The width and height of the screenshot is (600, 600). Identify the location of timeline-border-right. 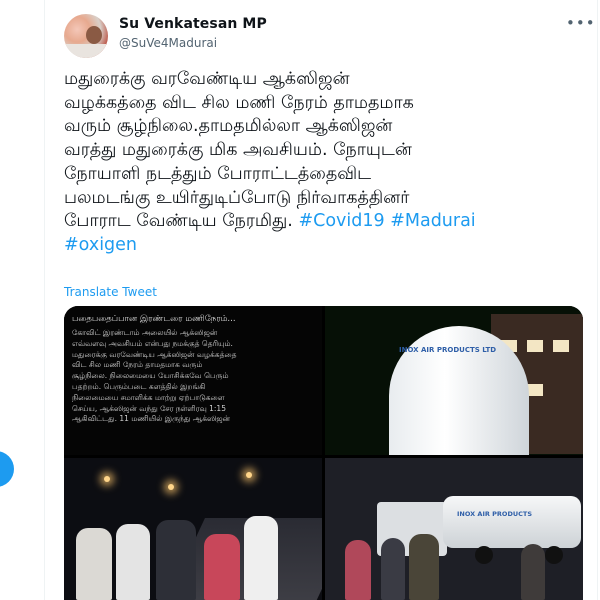
(597, 300).